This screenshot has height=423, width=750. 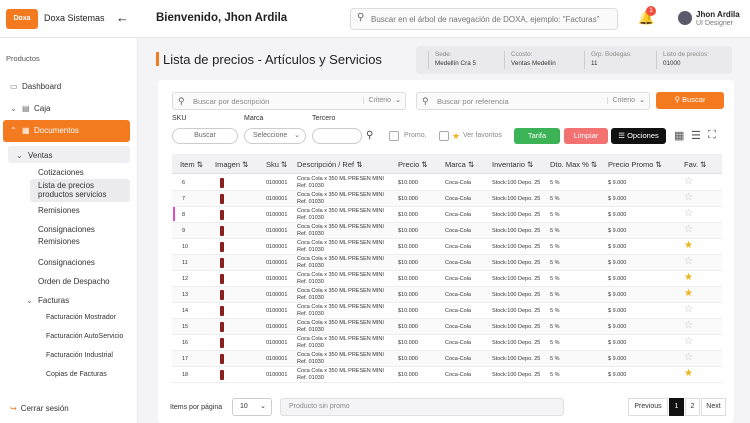 What do you see at coordinates (74, 281) in the screenshot?
I see `sidebar-item-orden-despacho: Orden de Despacho` at bounding box center [74, 281].